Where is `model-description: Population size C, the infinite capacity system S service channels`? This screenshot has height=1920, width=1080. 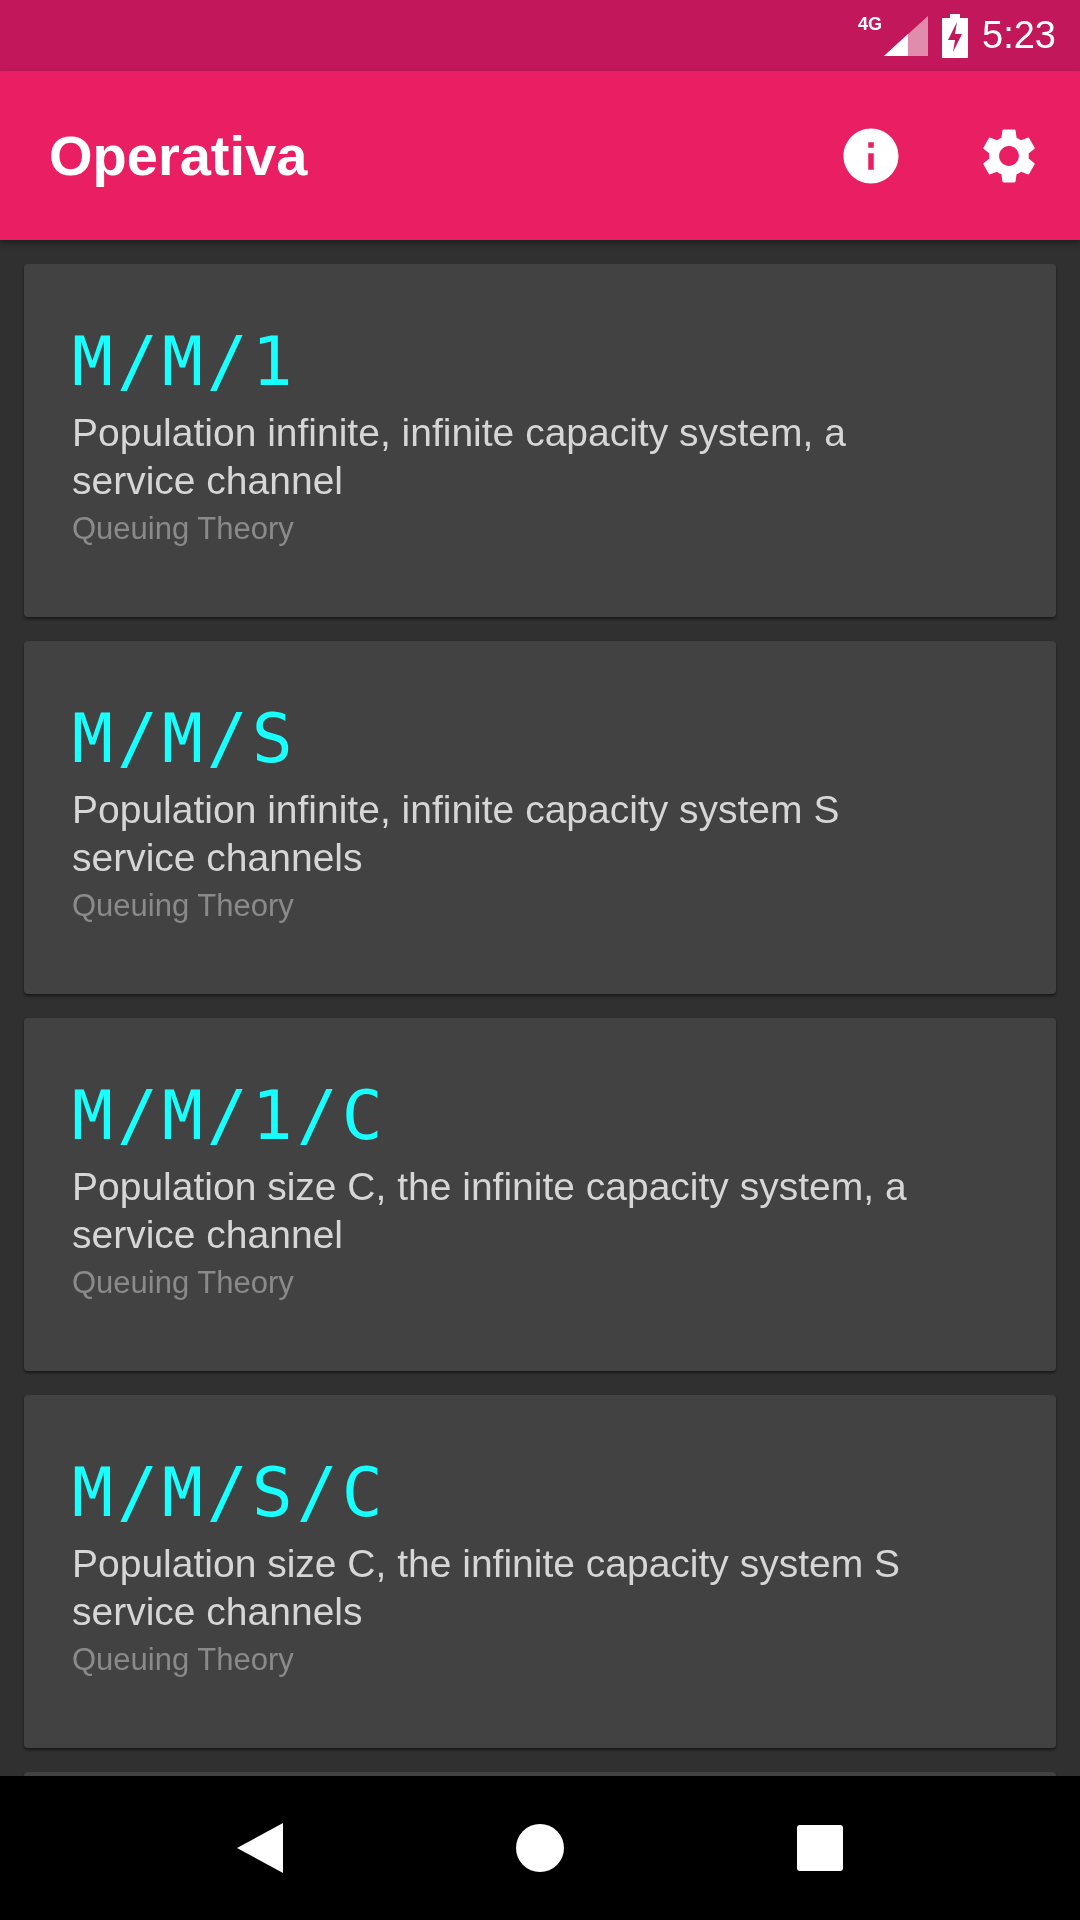 model-description: Population size C, the infinite capacity system S service channels is located at coordinates (487, 1588).